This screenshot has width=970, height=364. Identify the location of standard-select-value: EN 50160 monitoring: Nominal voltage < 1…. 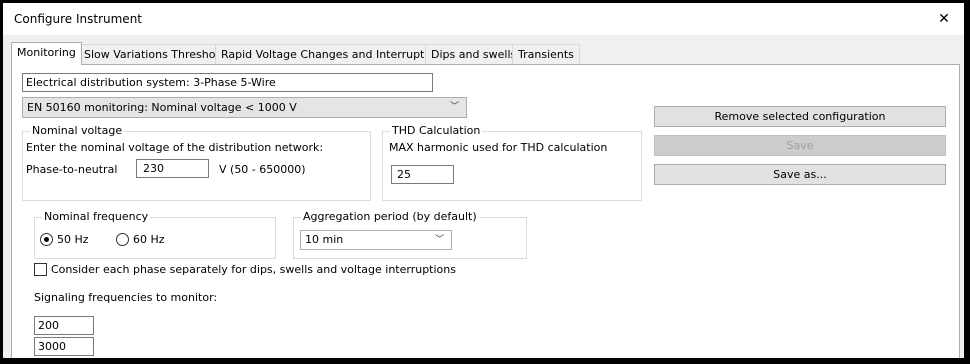
(162, 107).